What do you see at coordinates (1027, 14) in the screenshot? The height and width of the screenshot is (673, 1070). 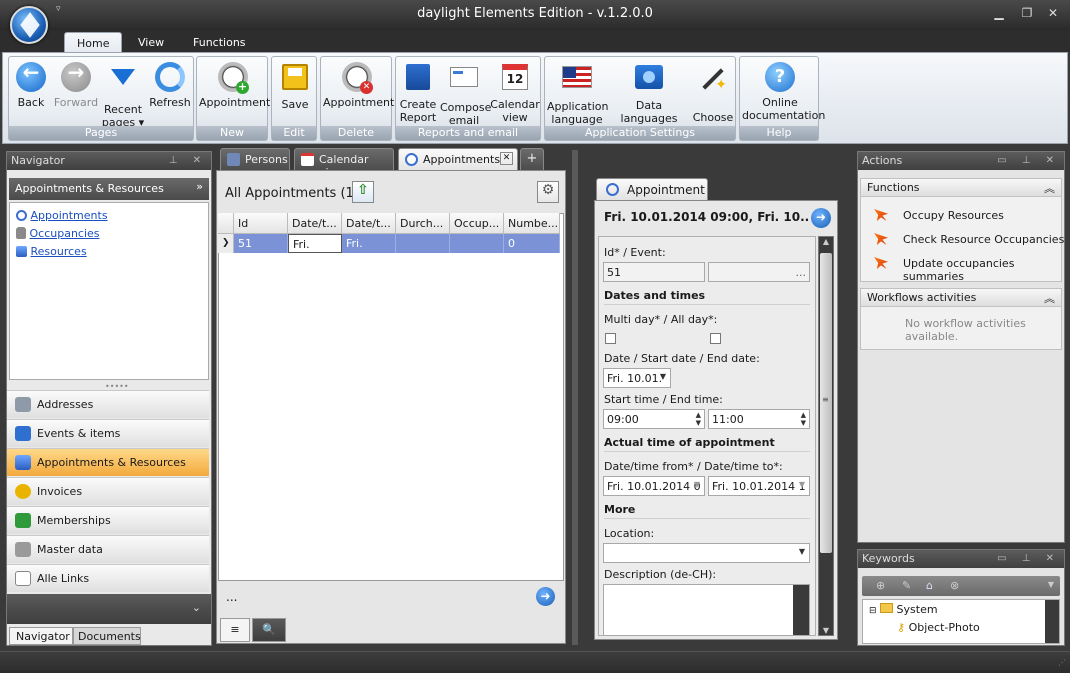 I see `maximize-icon: ❐` at bounding box center [1027, 14].